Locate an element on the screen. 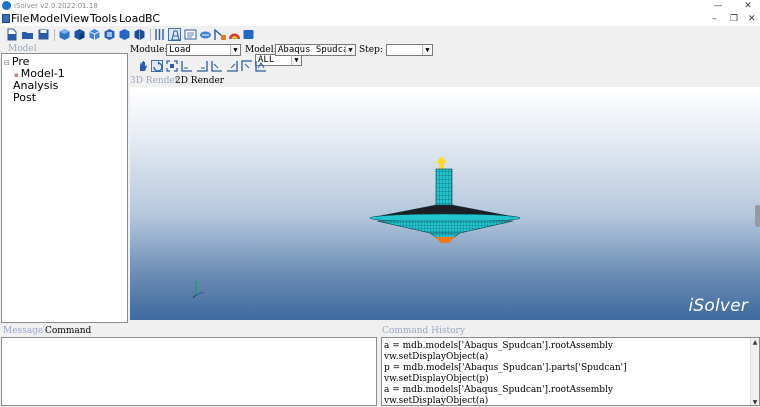  module-label: Module: is located at coordinates (149, 50).